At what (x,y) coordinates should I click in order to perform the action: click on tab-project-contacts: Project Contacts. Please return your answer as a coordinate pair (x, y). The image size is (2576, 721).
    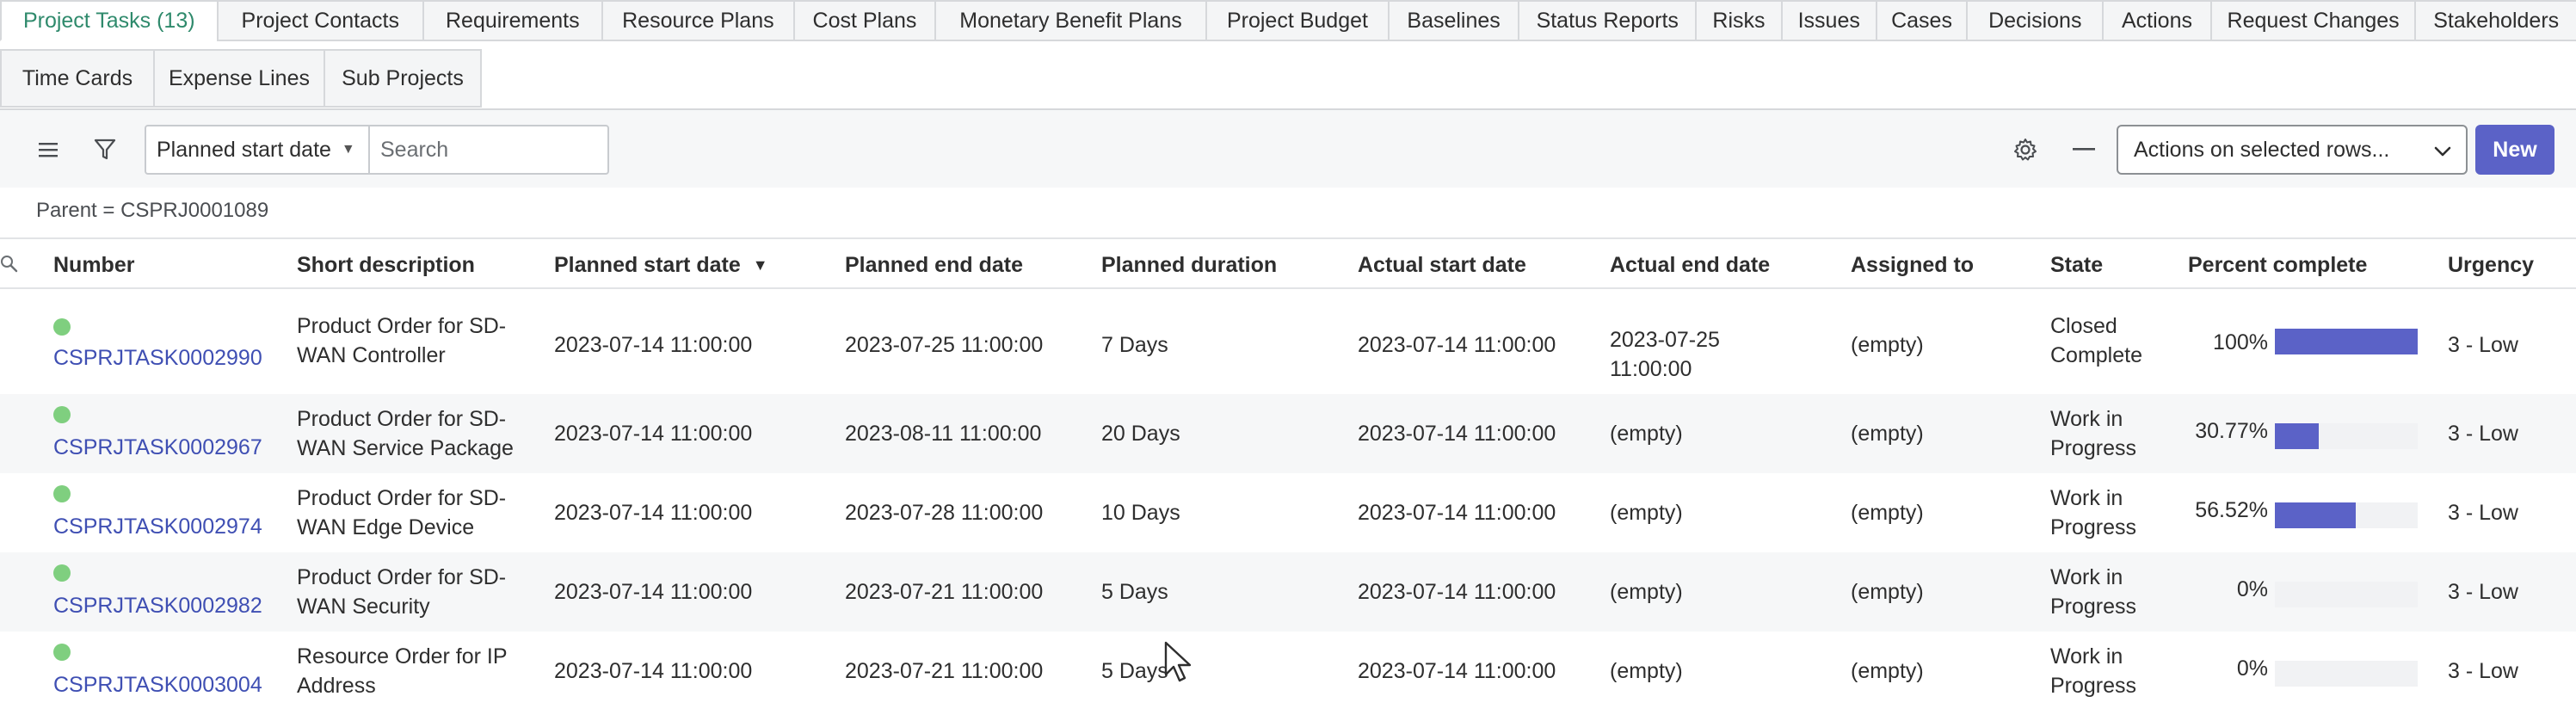
    Looking at the image, I should click on (320, 20).